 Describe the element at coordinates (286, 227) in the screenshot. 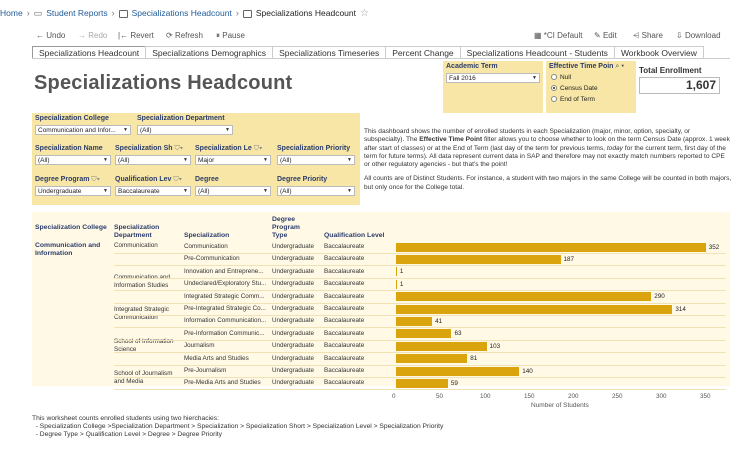

I see `col-header-degree-program-type: Degree Program Type` at that location.